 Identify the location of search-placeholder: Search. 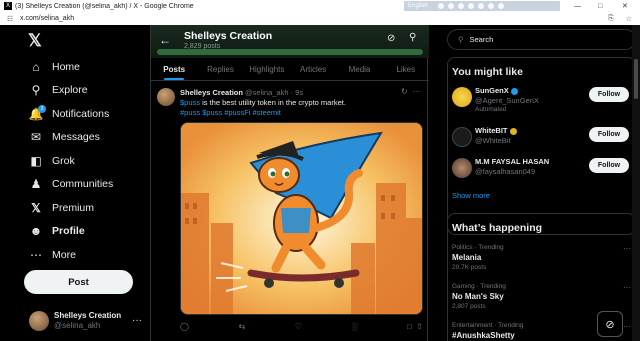
(481, 39).